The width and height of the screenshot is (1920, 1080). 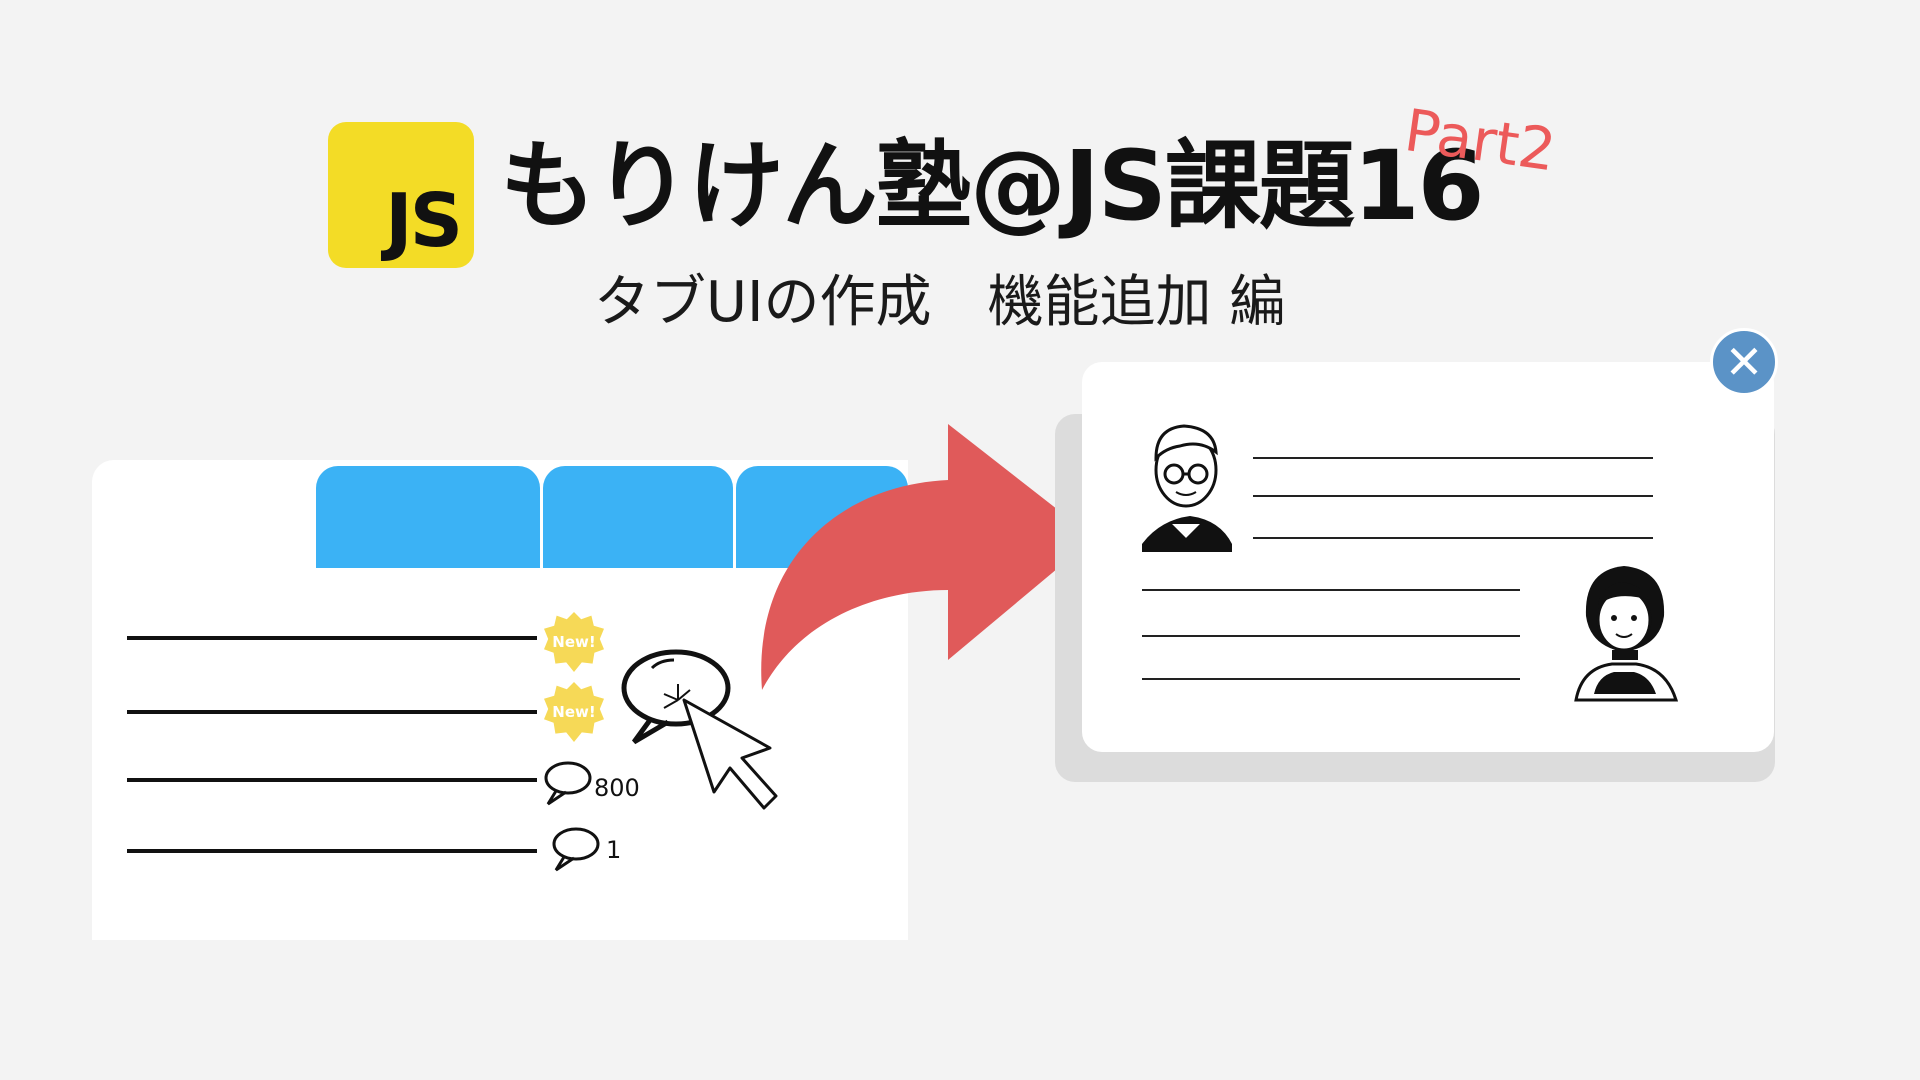 What do you see at coordinates (1410, 563) in the screenshot?
I see `avatar-layer` at bounding box center [1410, 563].